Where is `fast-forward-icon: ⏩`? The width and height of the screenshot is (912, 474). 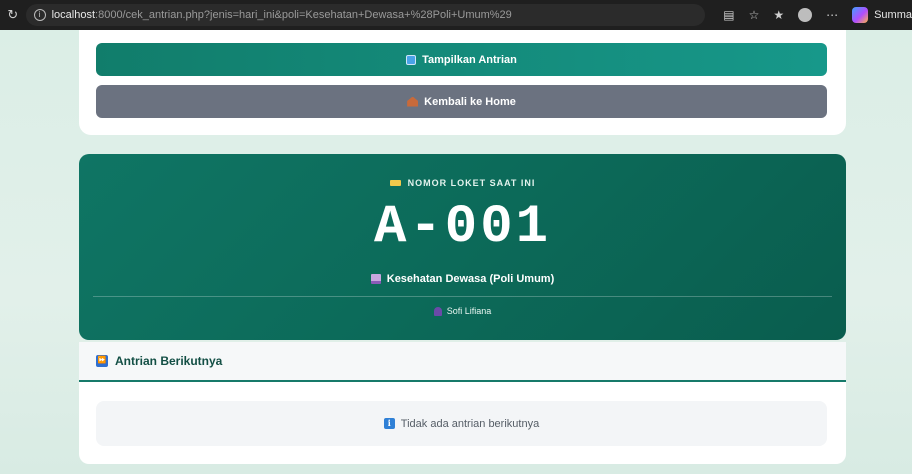
fast-forward-icon: ⏩ is located at coordinates (102, 361).